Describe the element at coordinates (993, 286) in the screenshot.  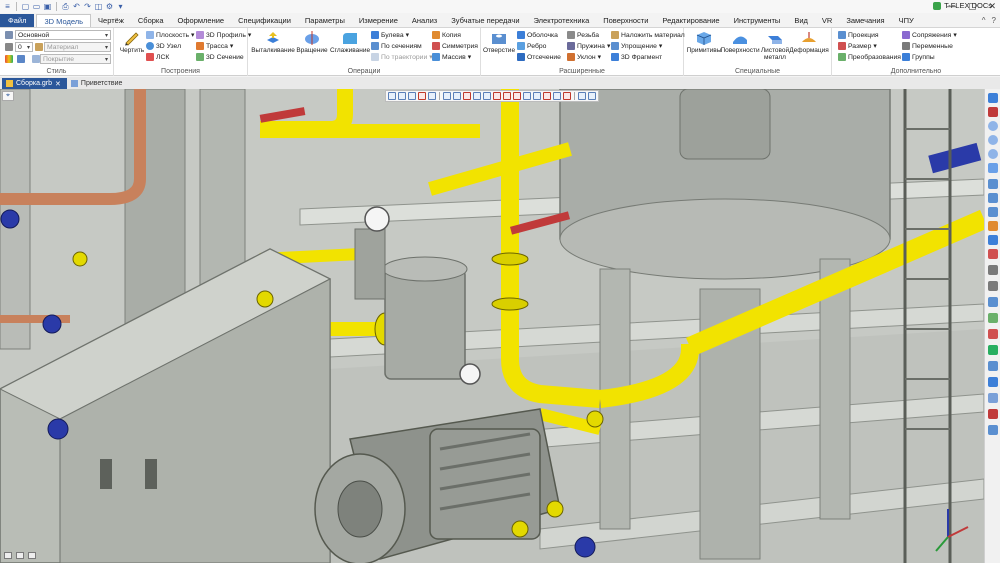
I see `wireframe-icon` at that location.